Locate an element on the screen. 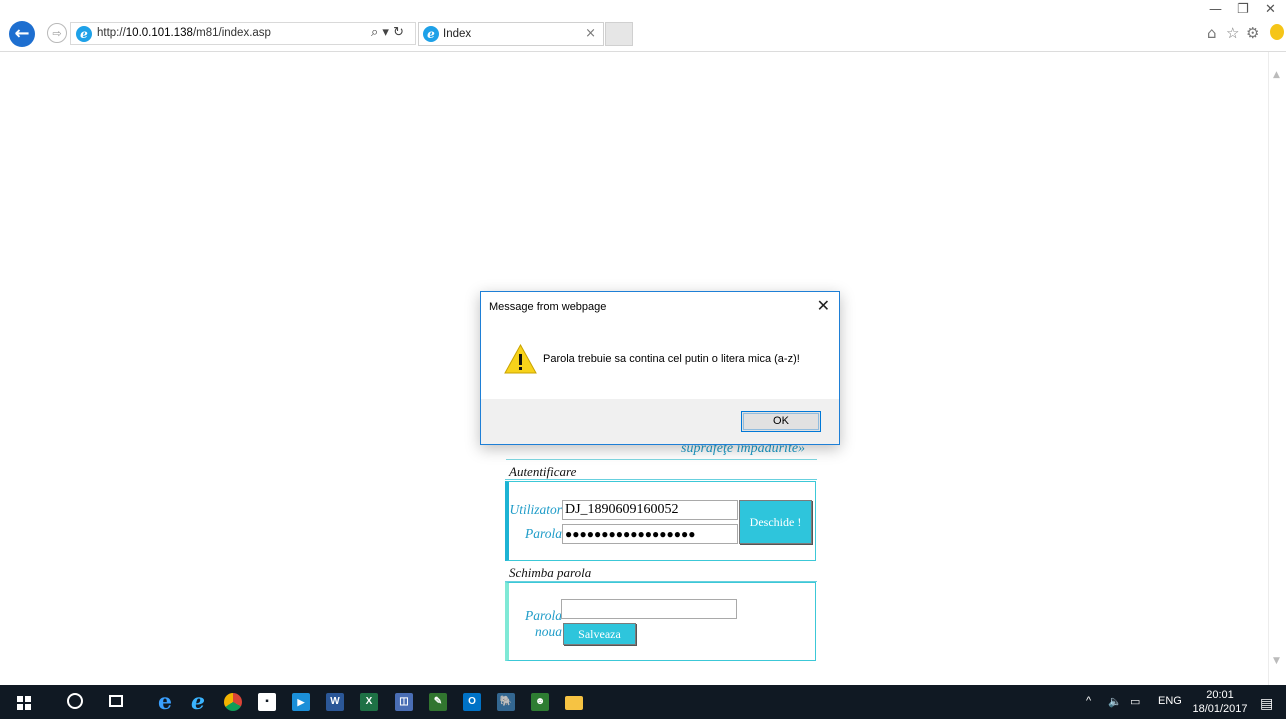  outlook-icon: O is located at coordinates (472, 702).